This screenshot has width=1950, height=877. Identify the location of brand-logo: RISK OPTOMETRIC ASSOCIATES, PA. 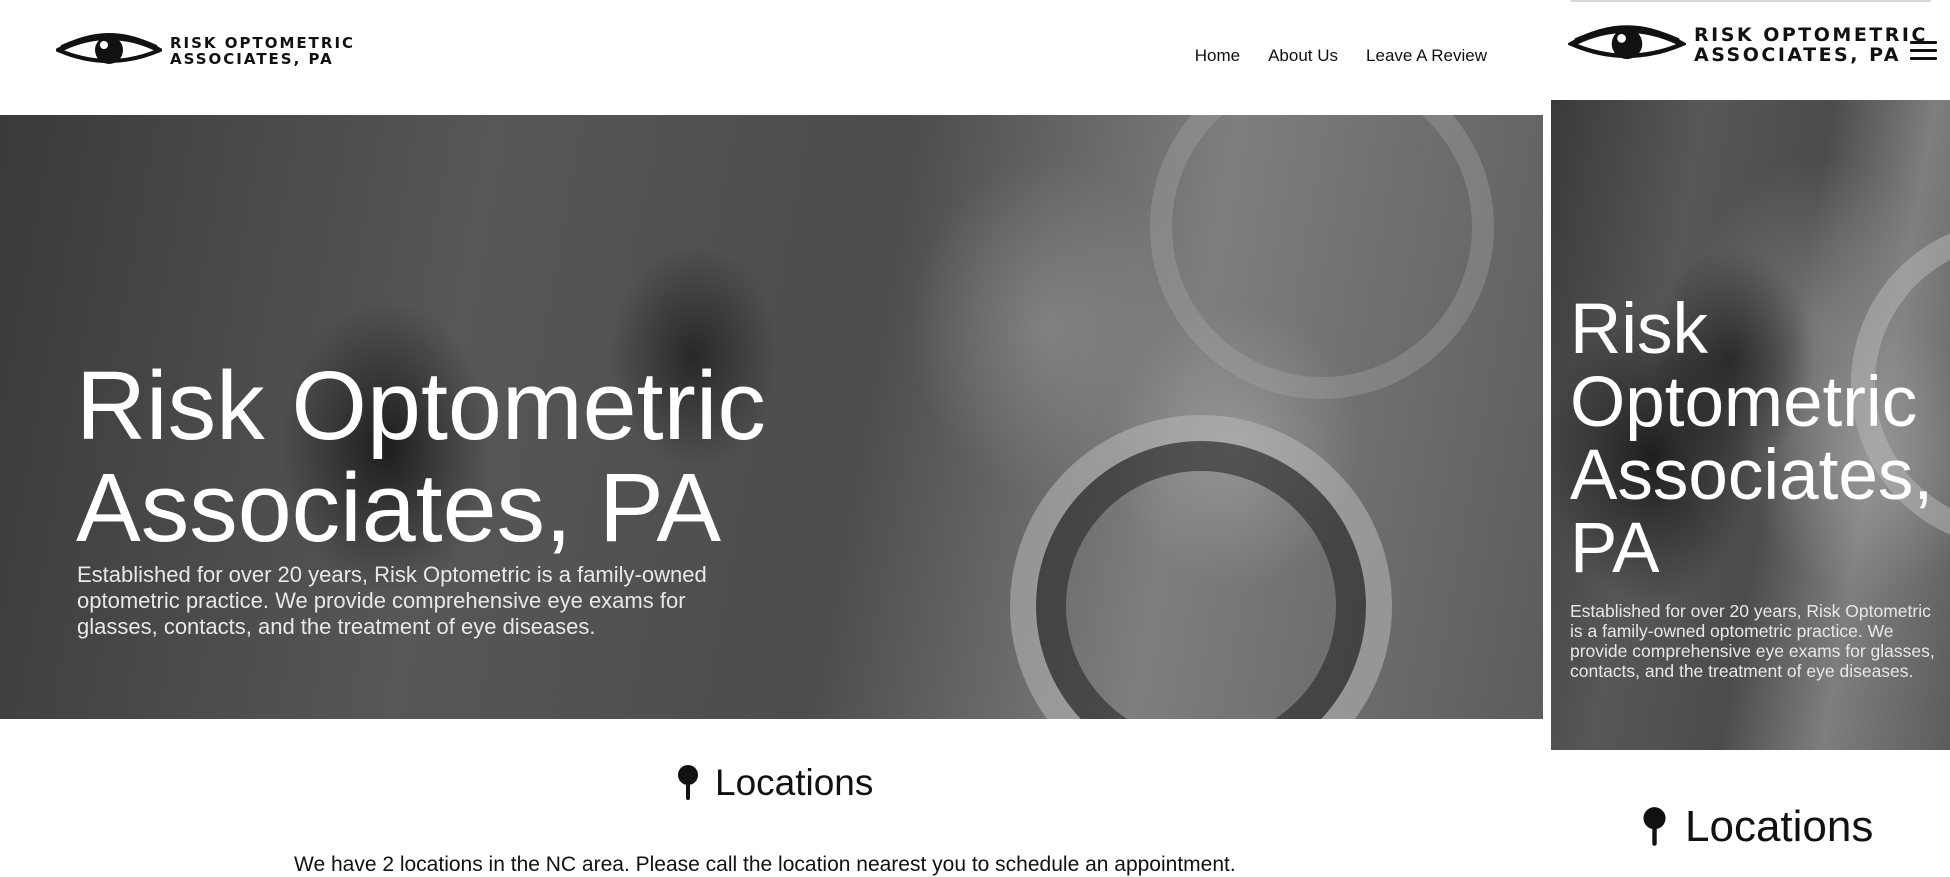
(205, 52).